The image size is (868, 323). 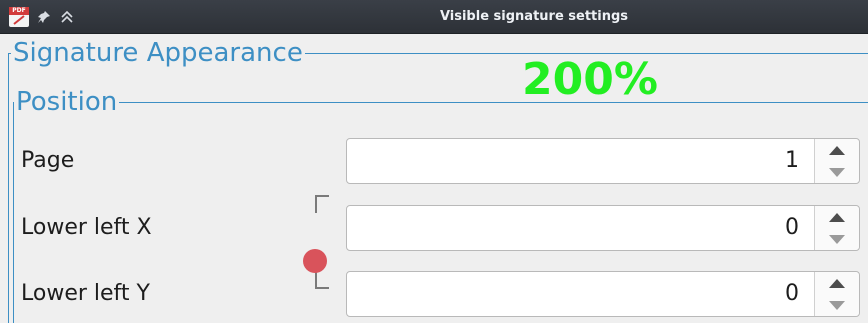 I want to click on lower-left-x-spin-buttons, so click(x=836, y=228).